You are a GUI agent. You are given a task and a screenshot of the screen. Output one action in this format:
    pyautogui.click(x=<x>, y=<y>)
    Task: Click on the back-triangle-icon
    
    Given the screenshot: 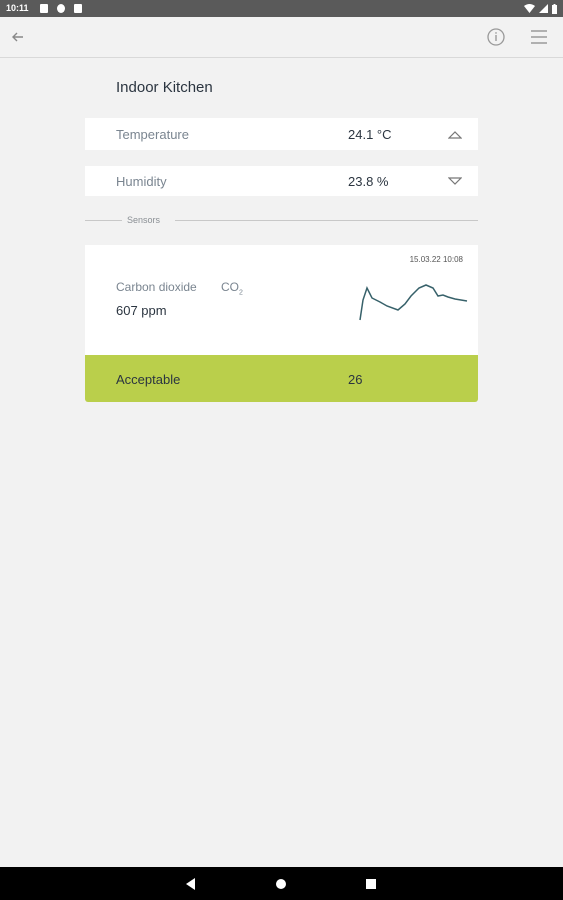 What is the action you would take?
    pyautogui.click(x=191, y=884)
    